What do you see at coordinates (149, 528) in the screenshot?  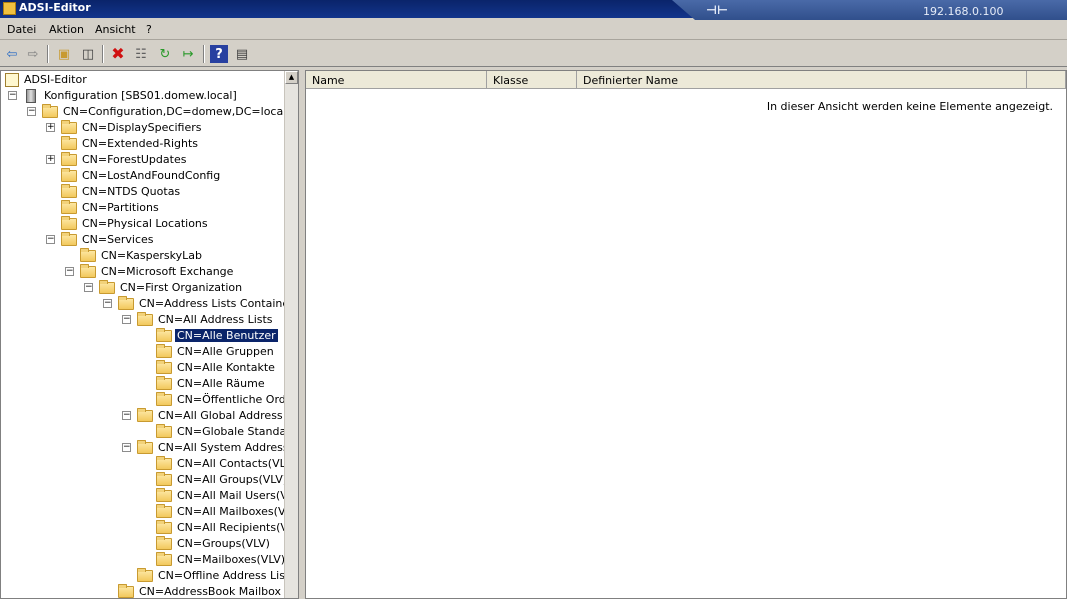 I see `tree-item: CN=All Recipients(VLV)` at bounding box center [149, 528].